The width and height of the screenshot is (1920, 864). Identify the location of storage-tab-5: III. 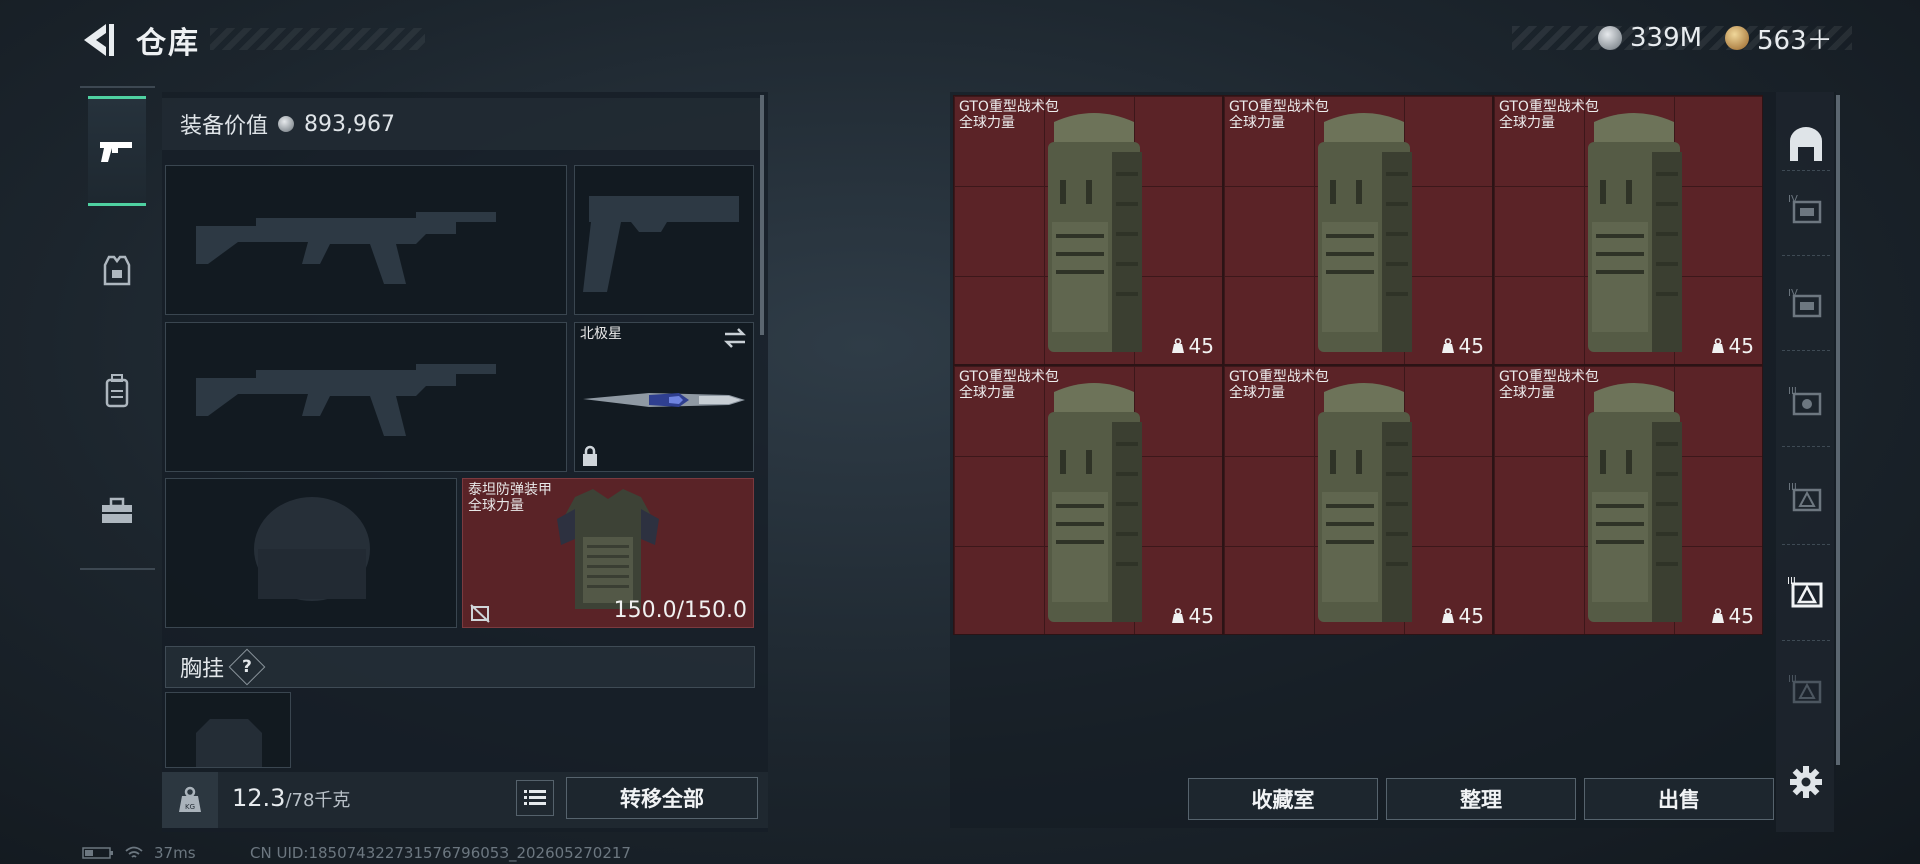
(1806, 496).